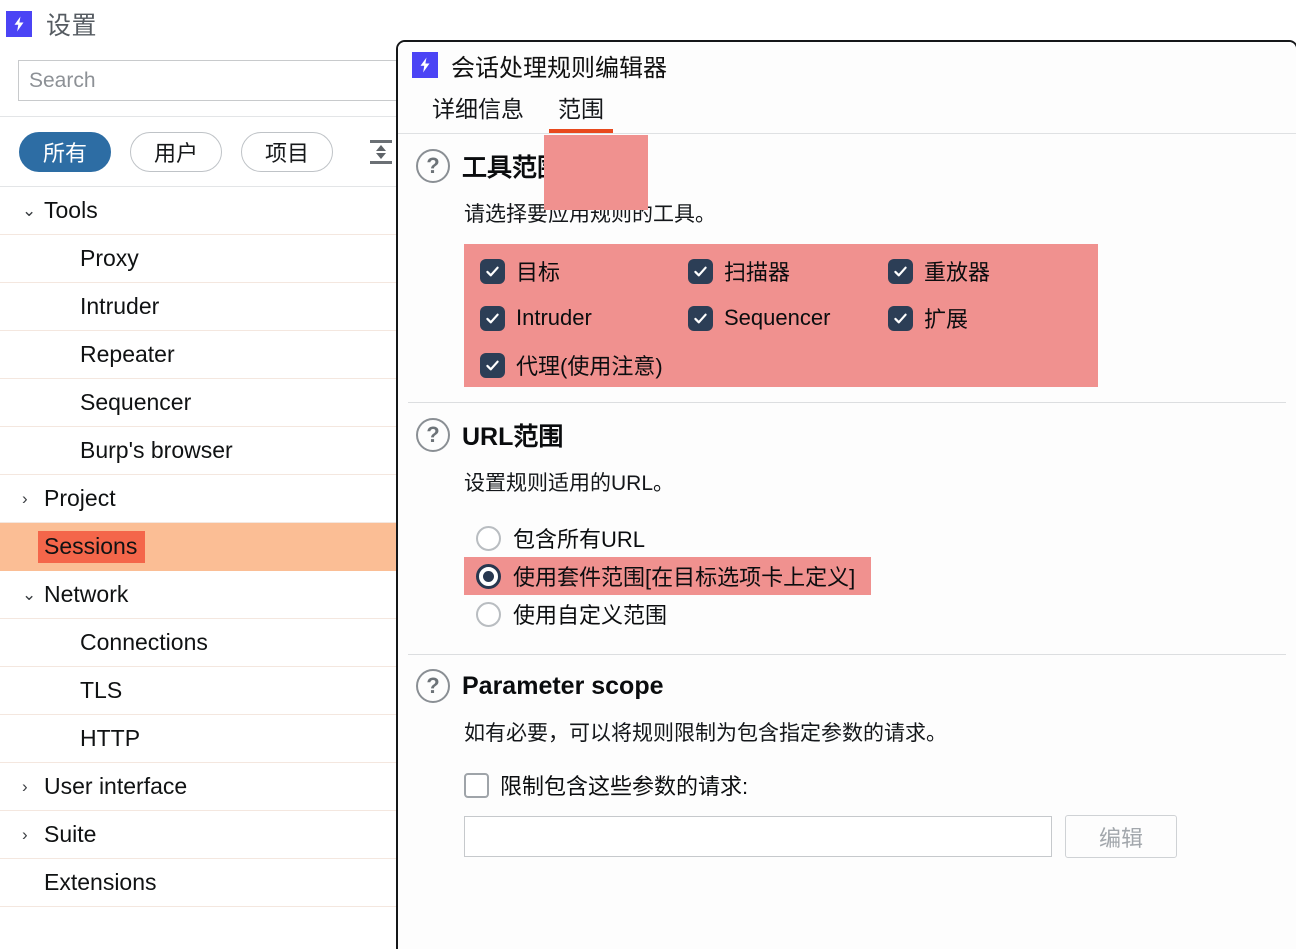 This screenshot has height=949, width=1296. Describe the element at coordinates (220, 643) in the screenshot. I see `sidebar-item-connections: Connections` at that location.